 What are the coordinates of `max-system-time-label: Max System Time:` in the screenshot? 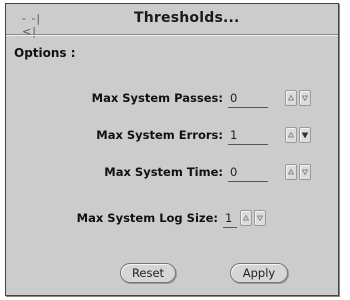 It's located at (163, 172).